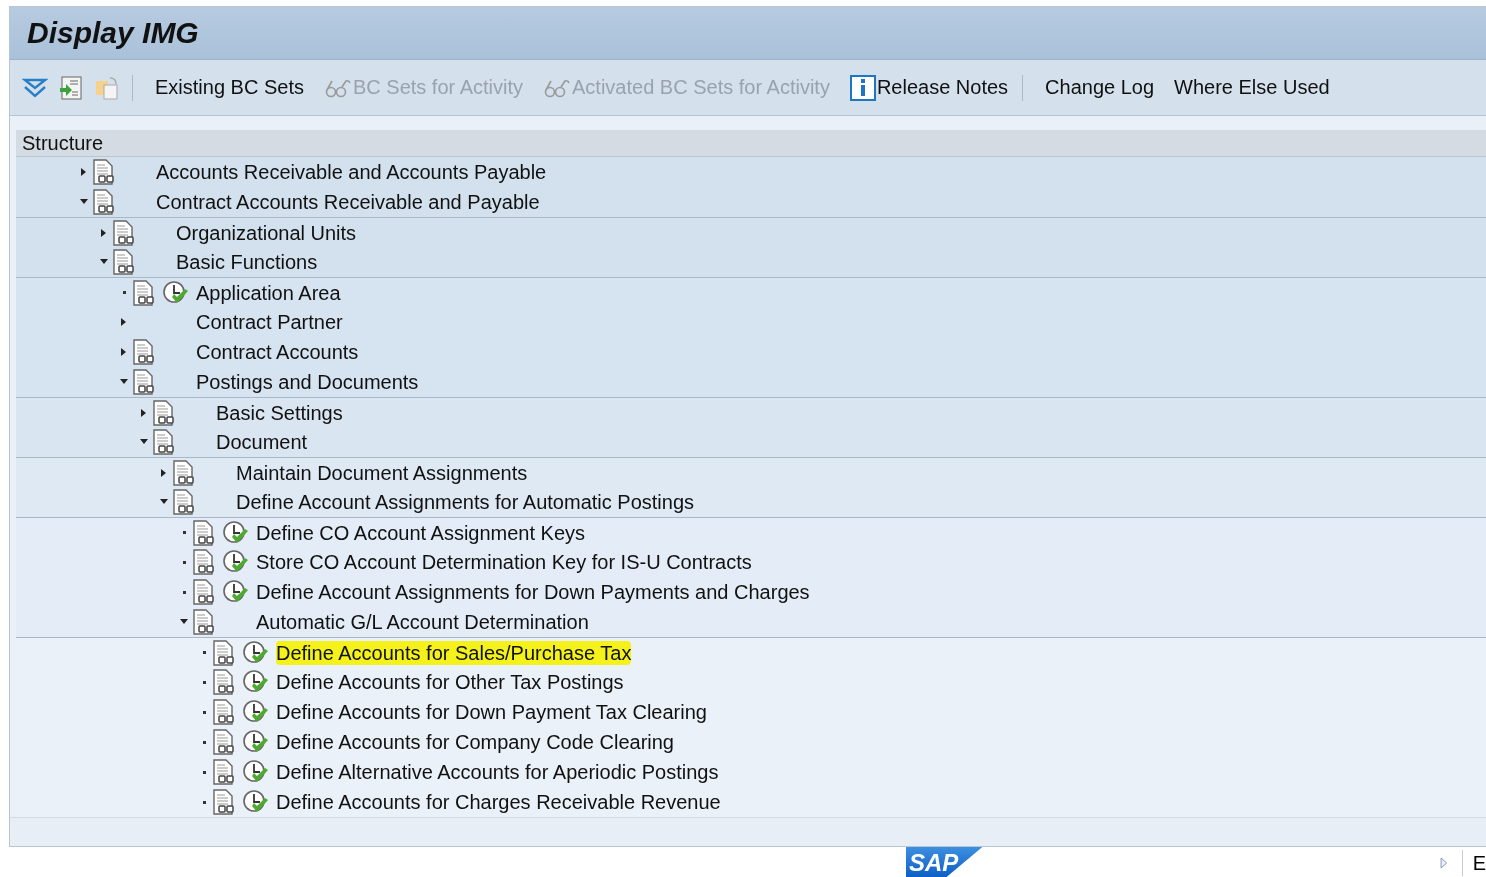  Describe the element at coordinates (929, 87) in the screenshot. I see `toolbar-button: Release Notes` at that location.